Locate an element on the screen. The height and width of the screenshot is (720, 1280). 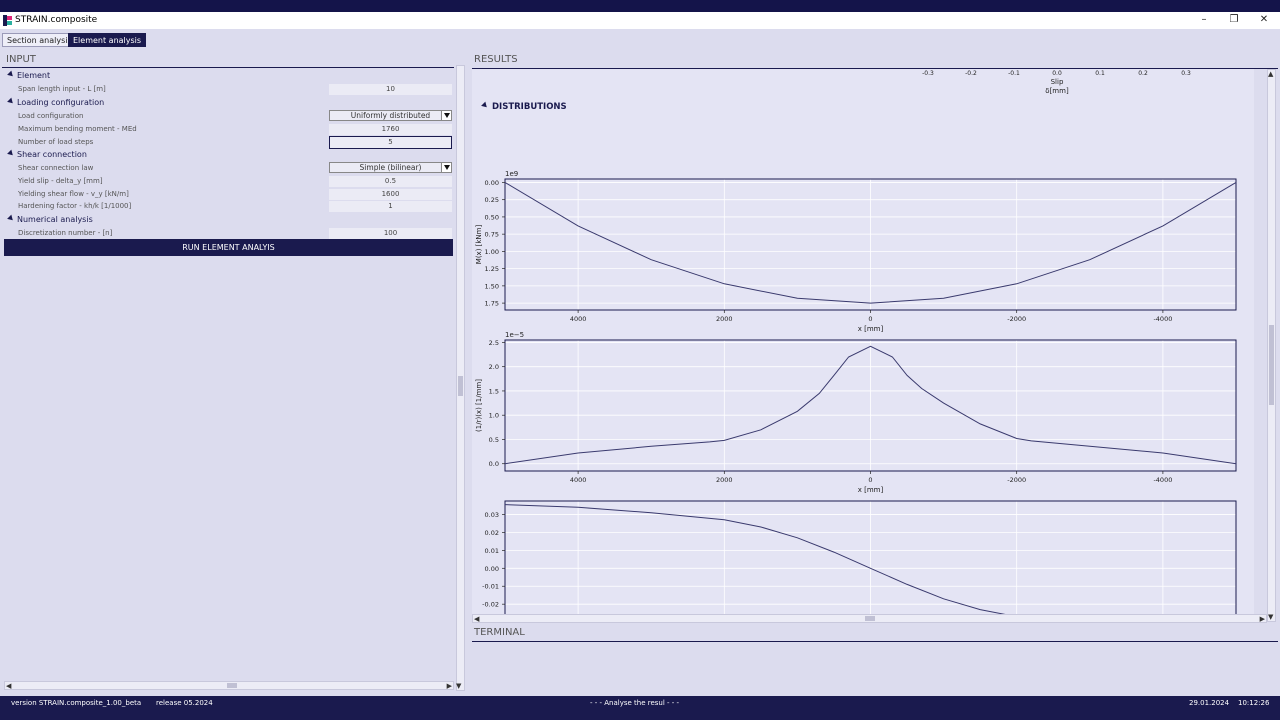
yield-flow-input: 1600 is located at coordinates (390, 194).